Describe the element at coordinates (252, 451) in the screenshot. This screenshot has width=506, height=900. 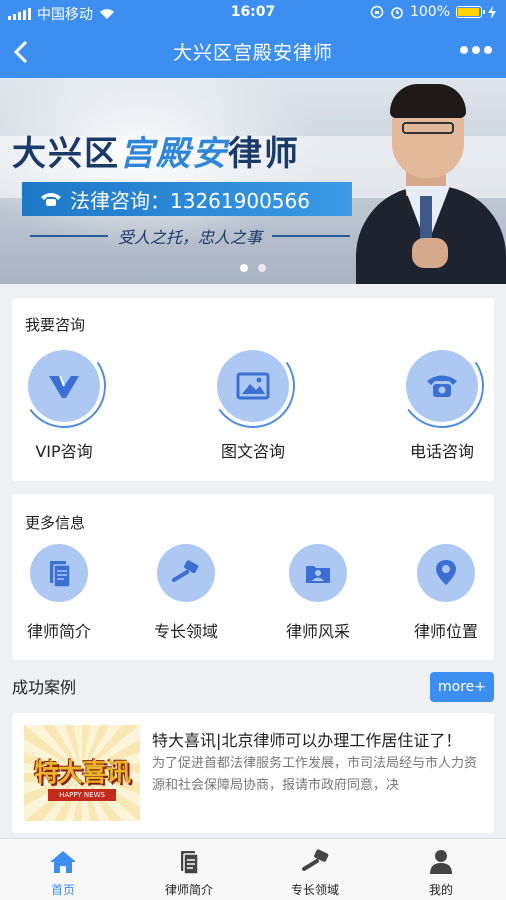
I see `image-consult-label: 图文咨询` at that location.